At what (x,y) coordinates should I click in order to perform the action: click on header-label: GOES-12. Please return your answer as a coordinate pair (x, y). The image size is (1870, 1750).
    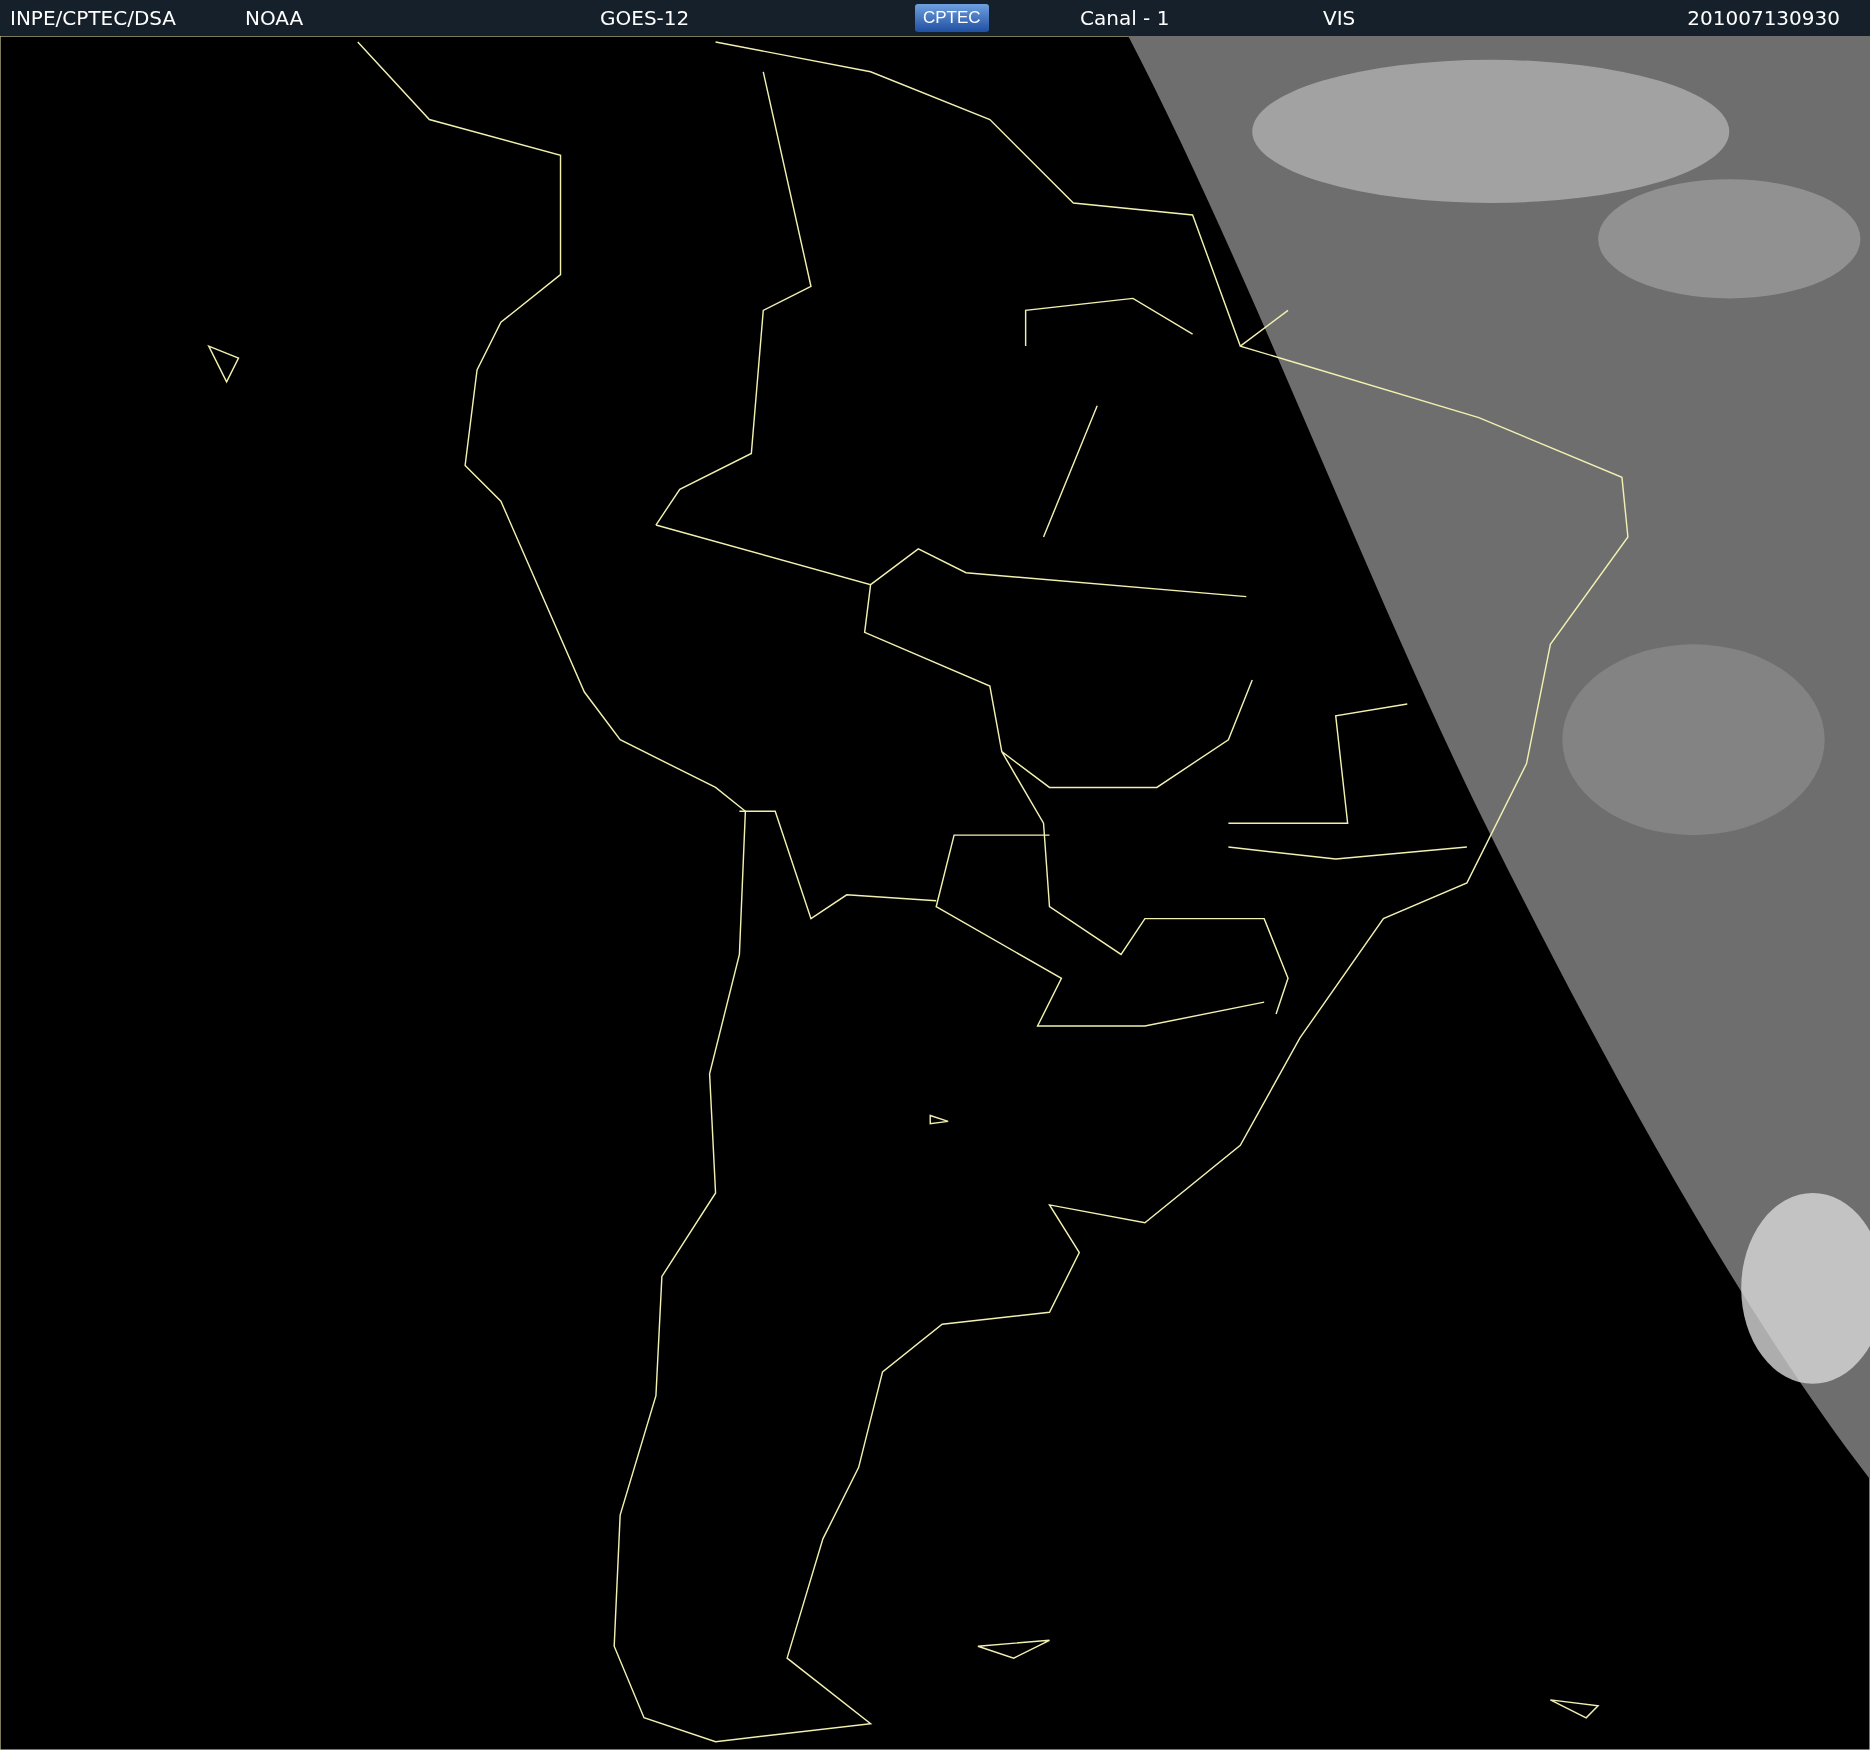
    Looking at the image, I should click on (645, 18).